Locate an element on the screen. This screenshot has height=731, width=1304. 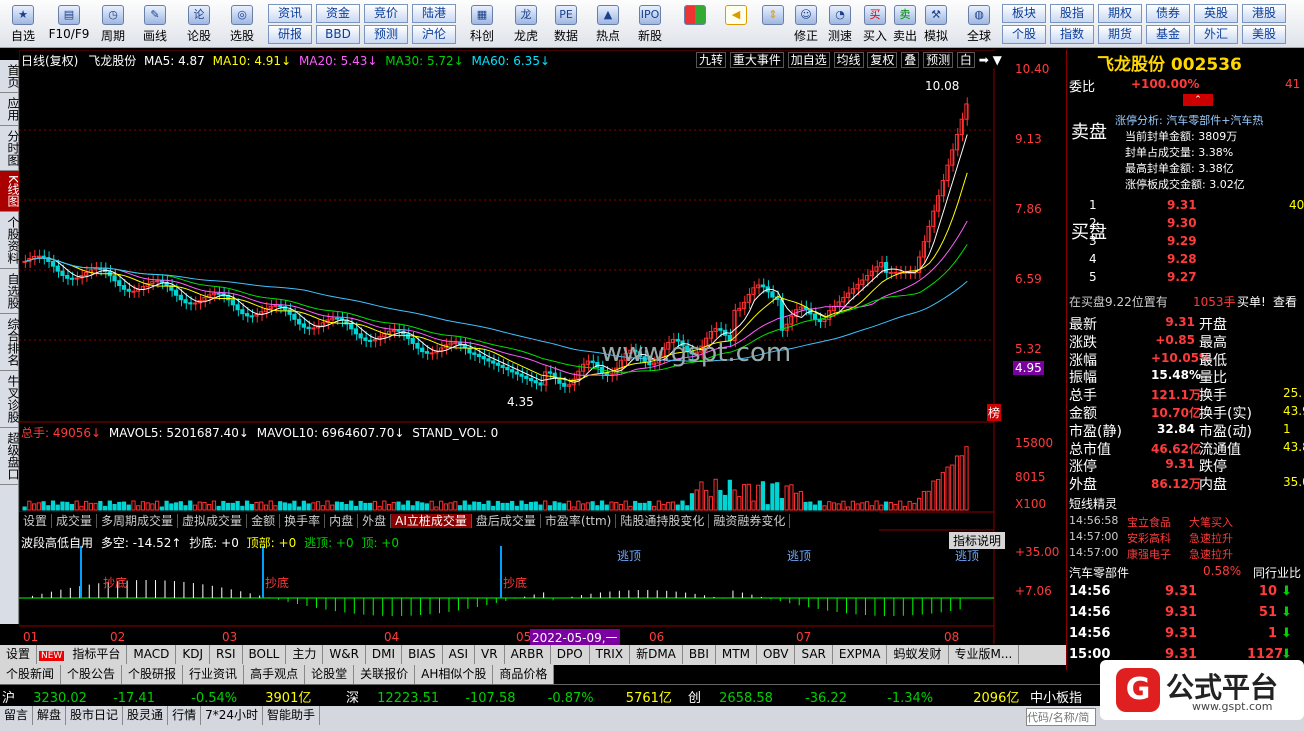
index-zxb: 中小板指 is located at coordinates (1056, 696).